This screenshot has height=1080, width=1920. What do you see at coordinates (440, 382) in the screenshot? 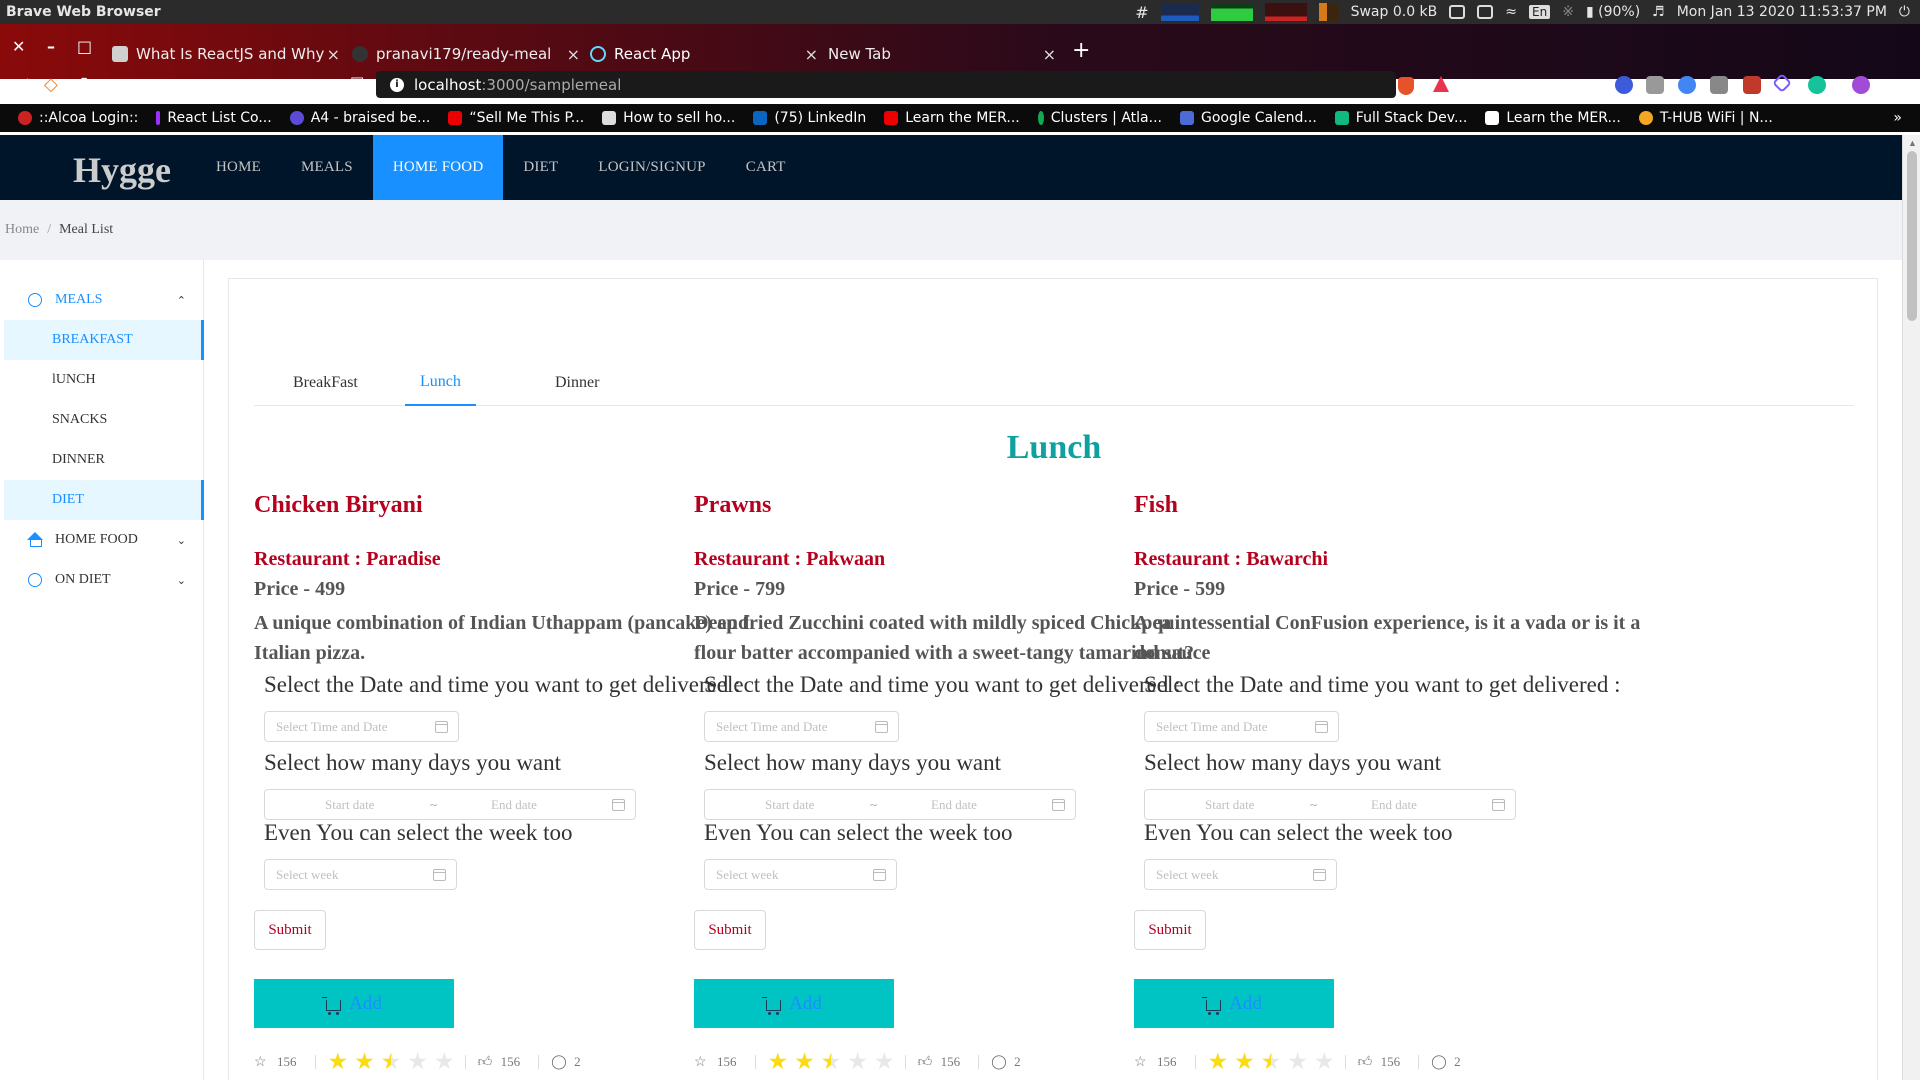
I see `tab-lunch: Lunch` at bounding box center [440, 382].